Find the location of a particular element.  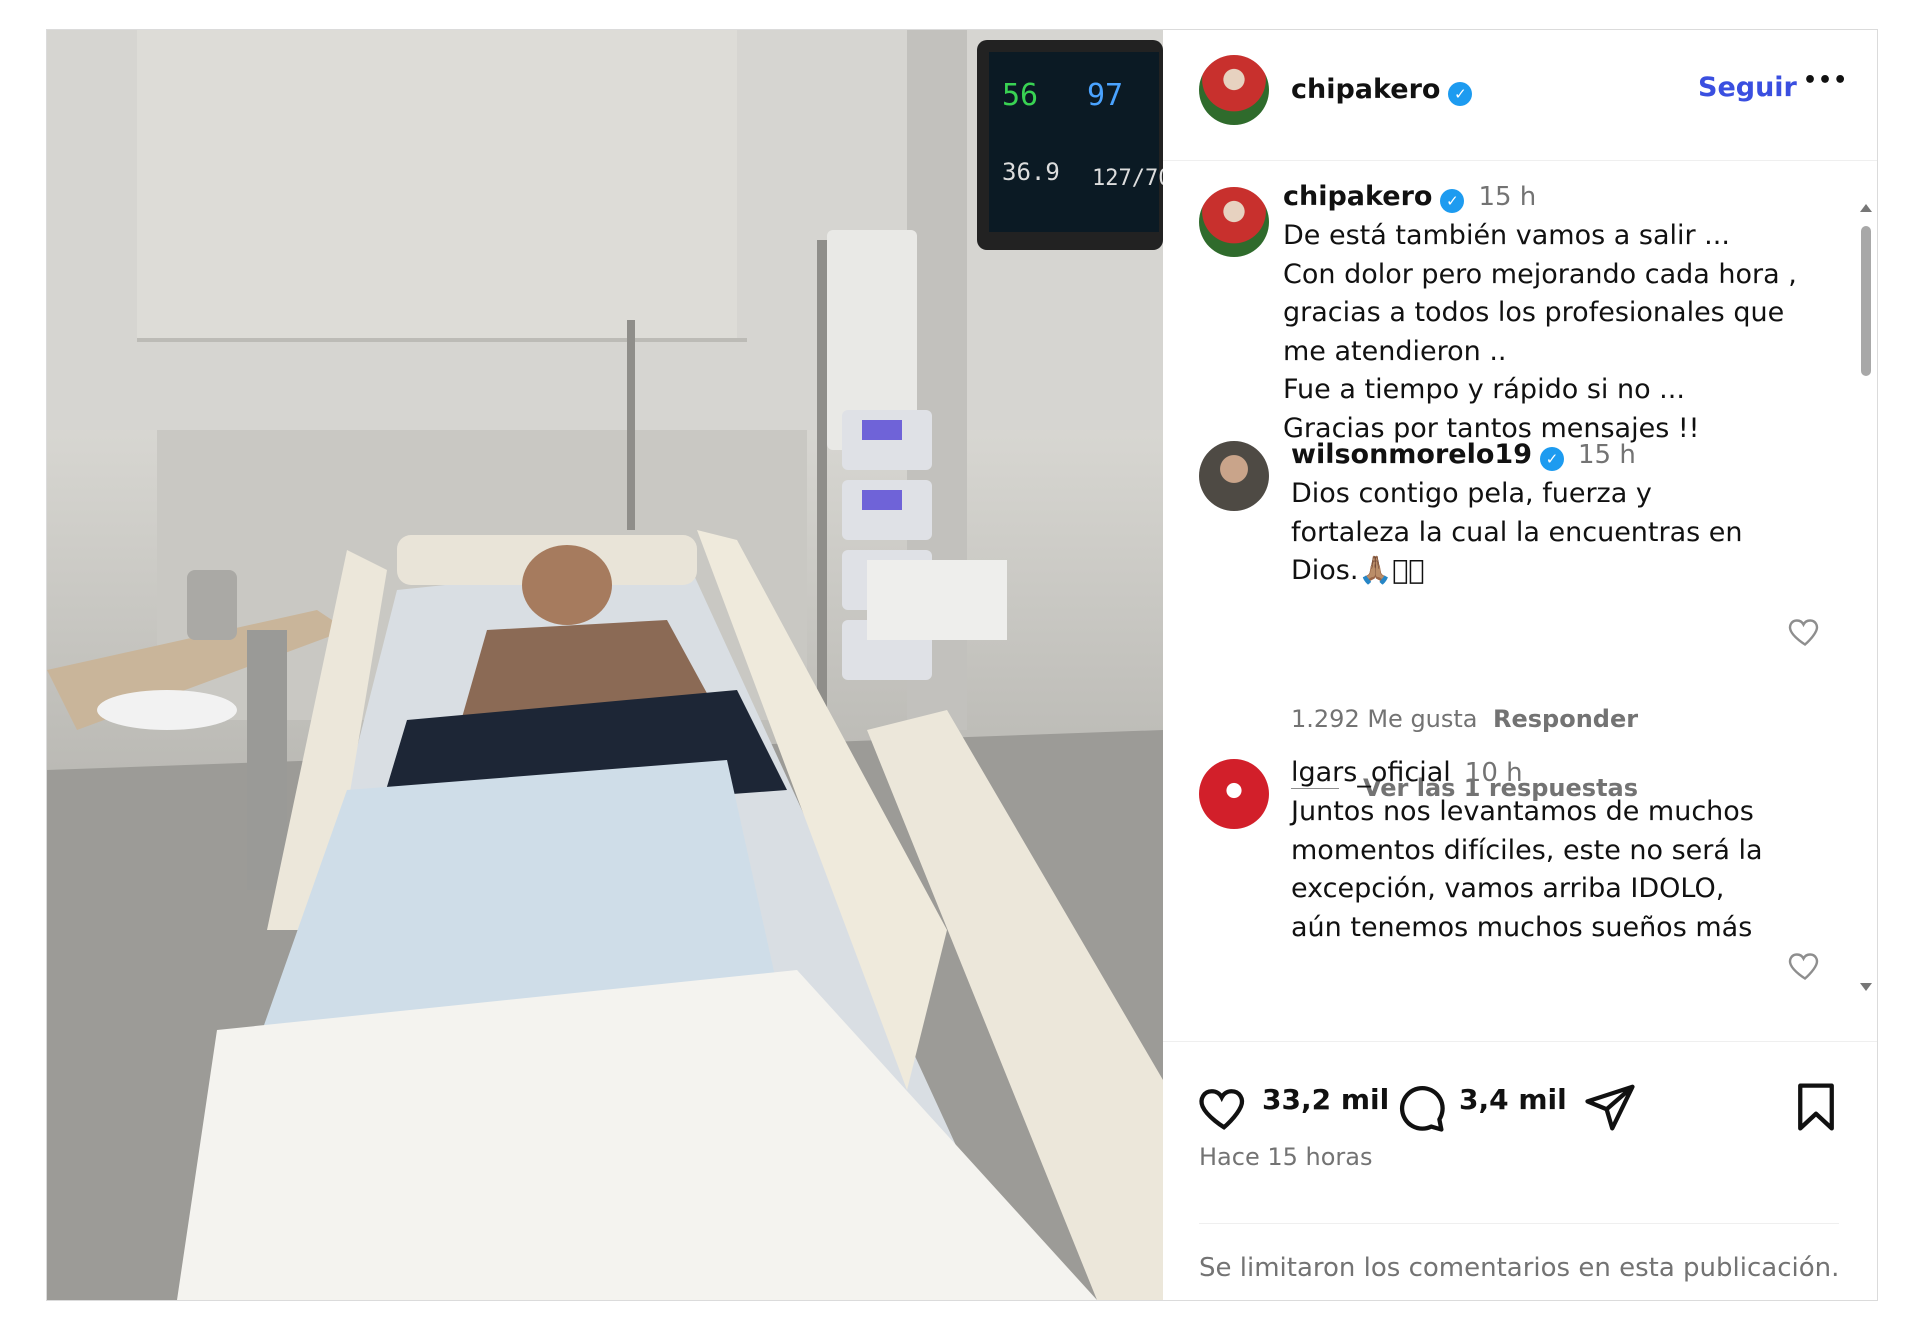

scrollbar-graphic is located at coordinates (1866, 597).